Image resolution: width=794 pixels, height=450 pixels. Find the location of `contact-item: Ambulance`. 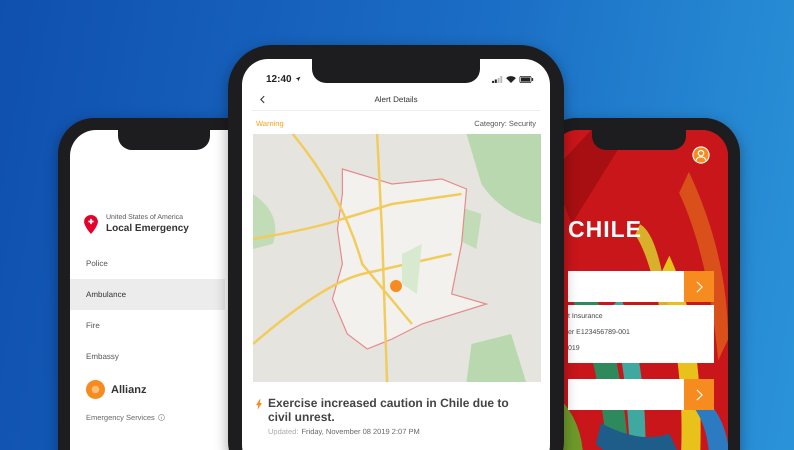

contact-item: Ambulance is located at coordinates (147, 294).